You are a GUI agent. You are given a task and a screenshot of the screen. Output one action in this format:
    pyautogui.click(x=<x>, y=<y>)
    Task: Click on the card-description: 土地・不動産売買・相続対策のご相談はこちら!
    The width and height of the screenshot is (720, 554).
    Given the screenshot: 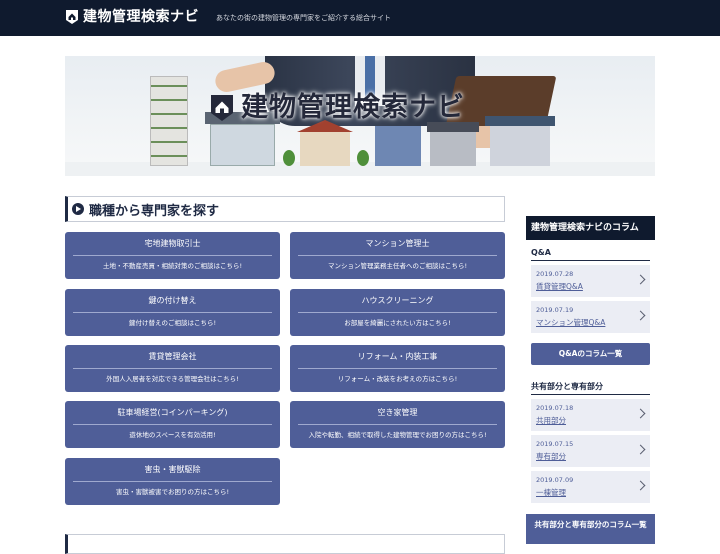 What is the action you would take?
    pyautogui.click(x=172, y=266)
    